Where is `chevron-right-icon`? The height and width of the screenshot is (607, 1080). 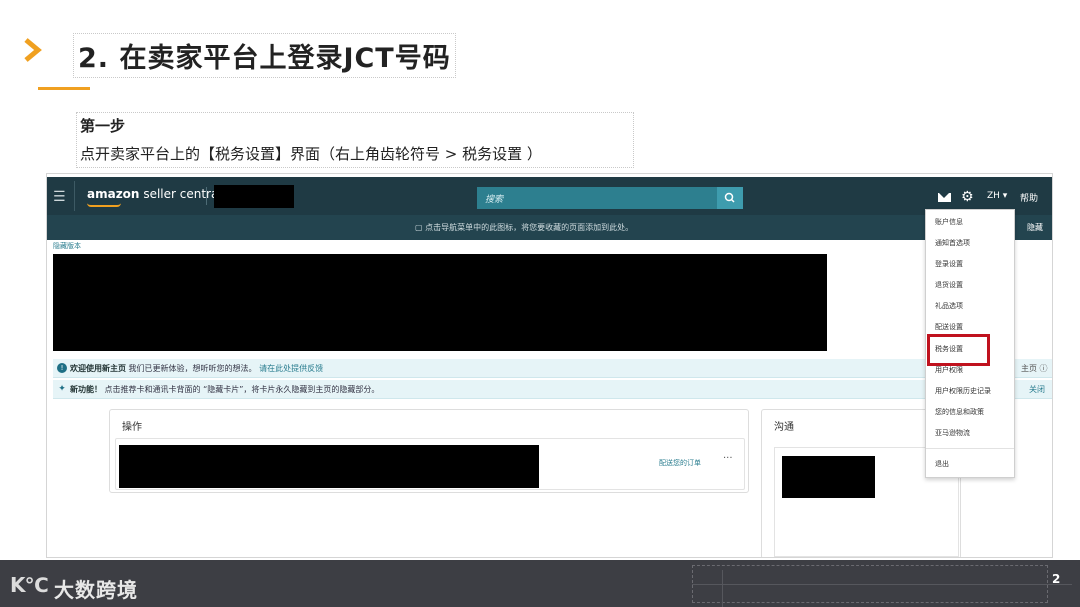 chevron-right-icon is located at coordinates (33, 50).